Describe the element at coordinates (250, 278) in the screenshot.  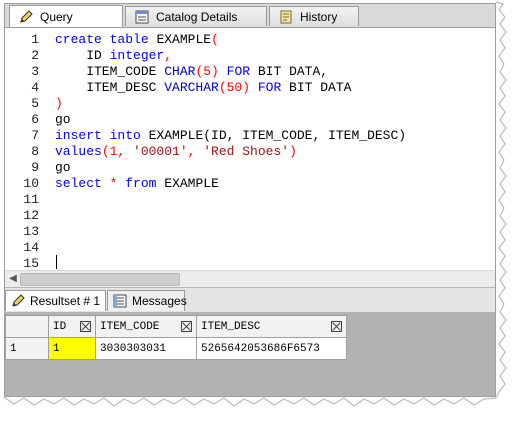
I see `editor-horizontal-scrollbar: ◀` at that location.